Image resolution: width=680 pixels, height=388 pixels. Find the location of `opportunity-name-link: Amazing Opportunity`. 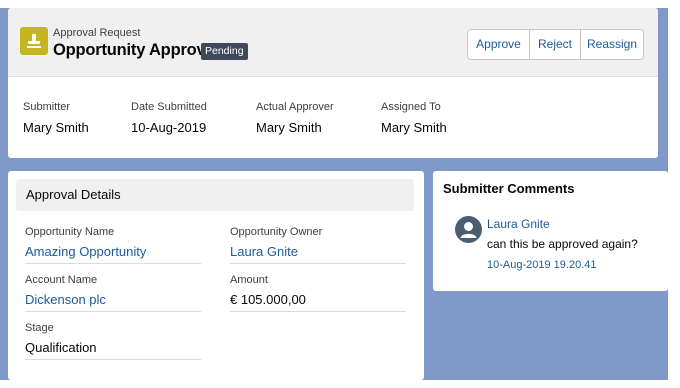

opportunity-name-link: Amazing Opportunity is located at coordinates (113, 251).